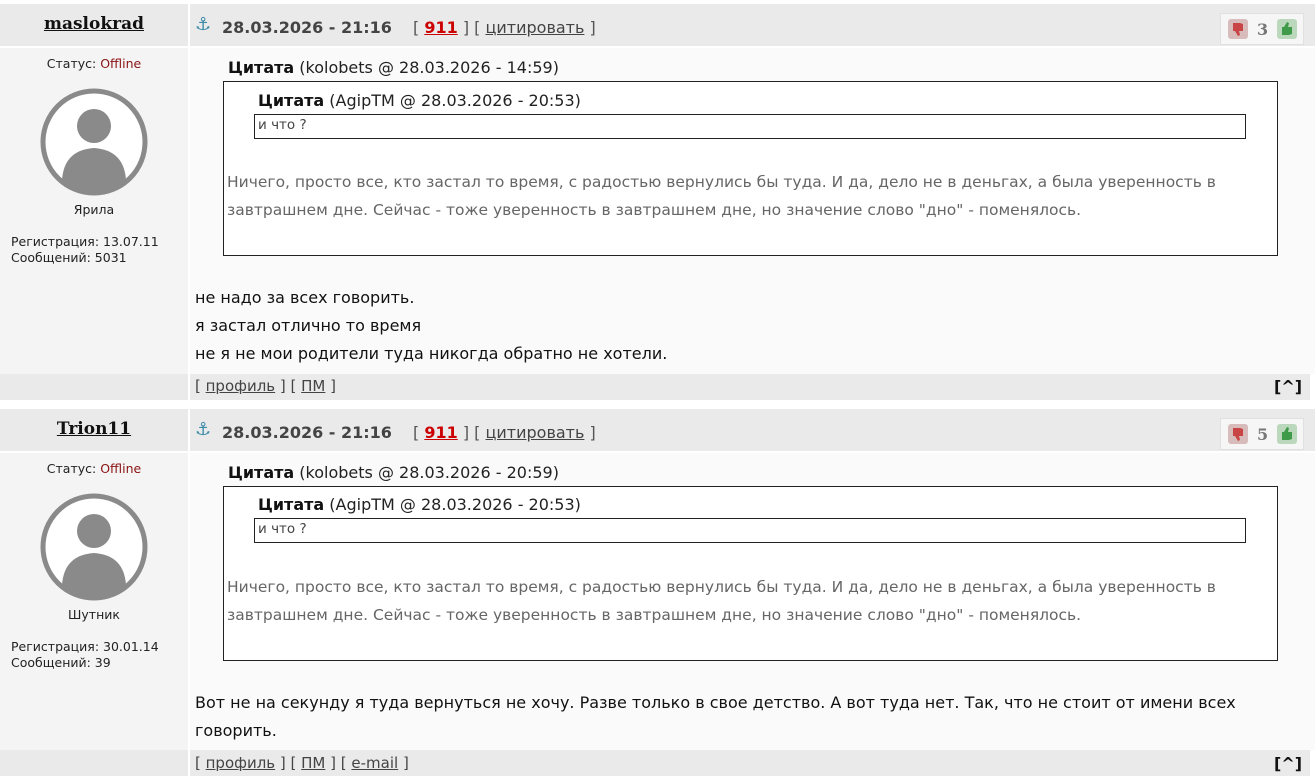  I want to click on username-link: Trion11, so click(94, 429).